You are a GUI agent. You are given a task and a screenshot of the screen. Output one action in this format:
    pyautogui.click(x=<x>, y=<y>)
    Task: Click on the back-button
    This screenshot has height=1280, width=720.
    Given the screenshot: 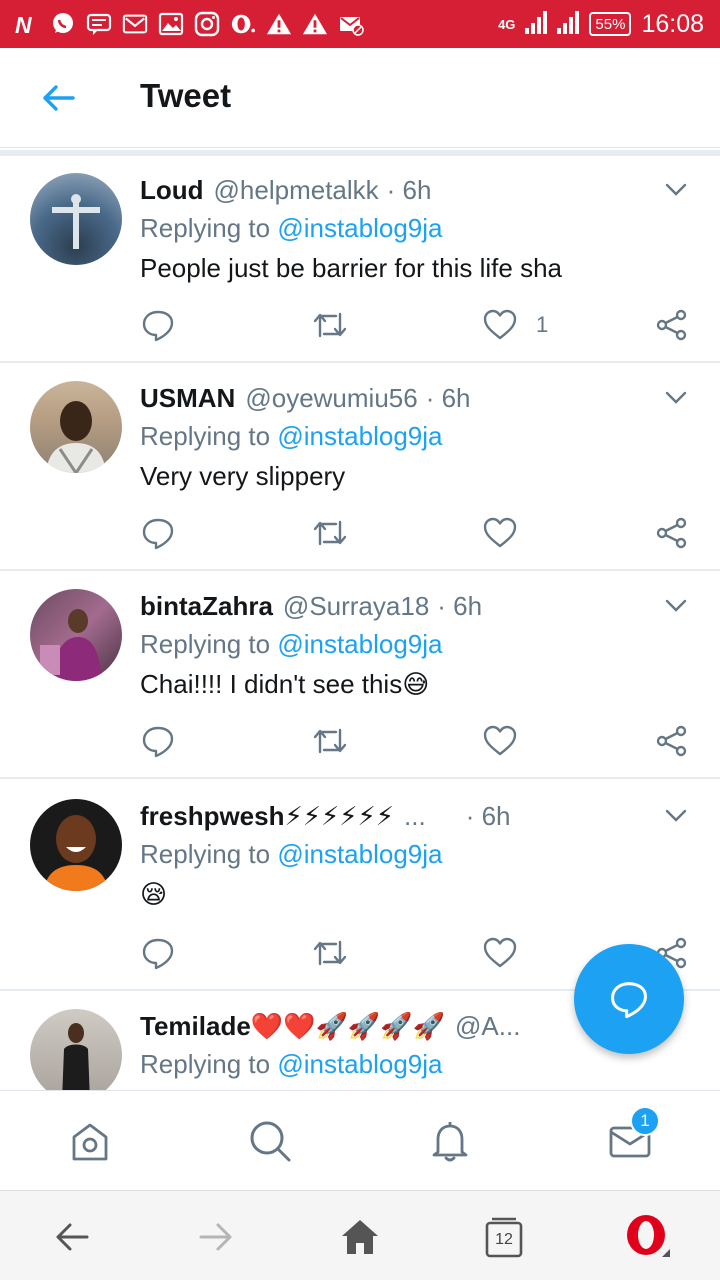 What is the action you would take?
    pyautogui.click(x=58, y=98)
    